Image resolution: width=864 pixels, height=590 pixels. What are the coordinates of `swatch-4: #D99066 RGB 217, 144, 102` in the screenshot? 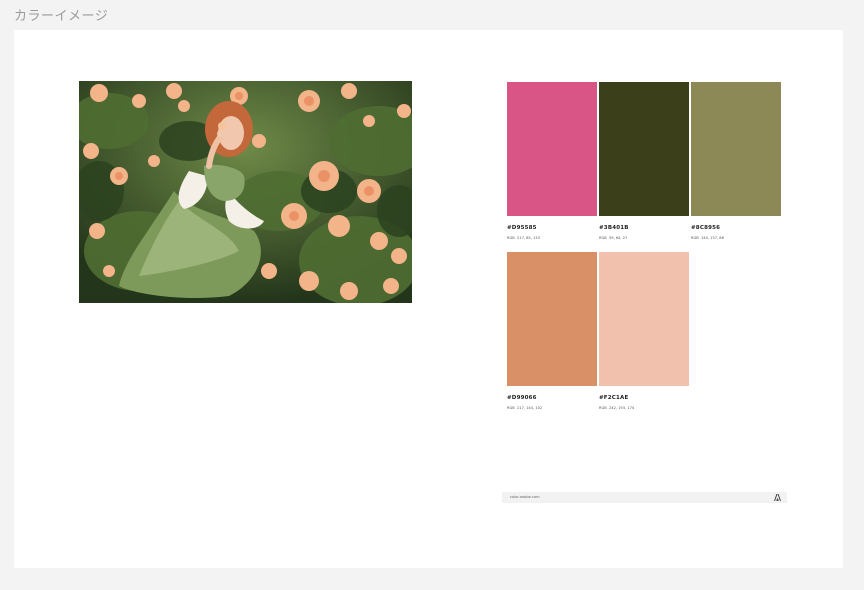 It's located at (552, 331).